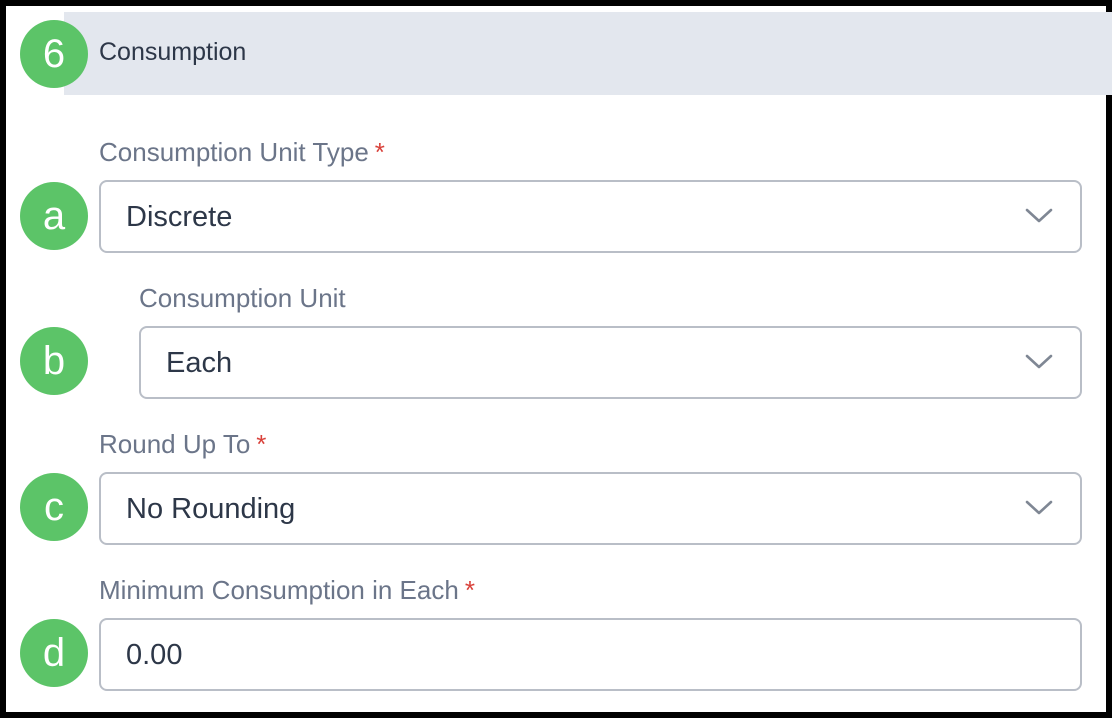  I want to click on step-badge-a: a, so click(54, 216).